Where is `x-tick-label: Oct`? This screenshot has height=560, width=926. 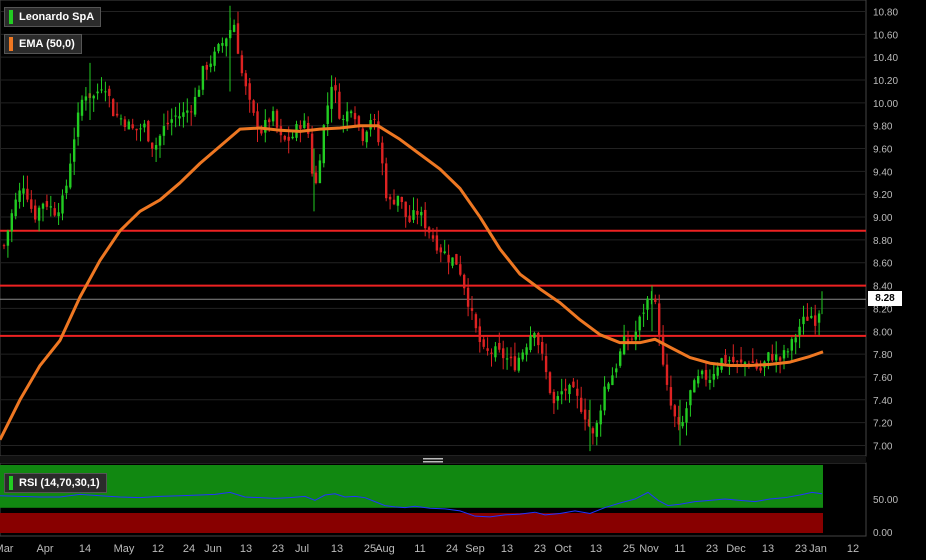
x-tick-label: Oct is located at coordinates (562, 549).